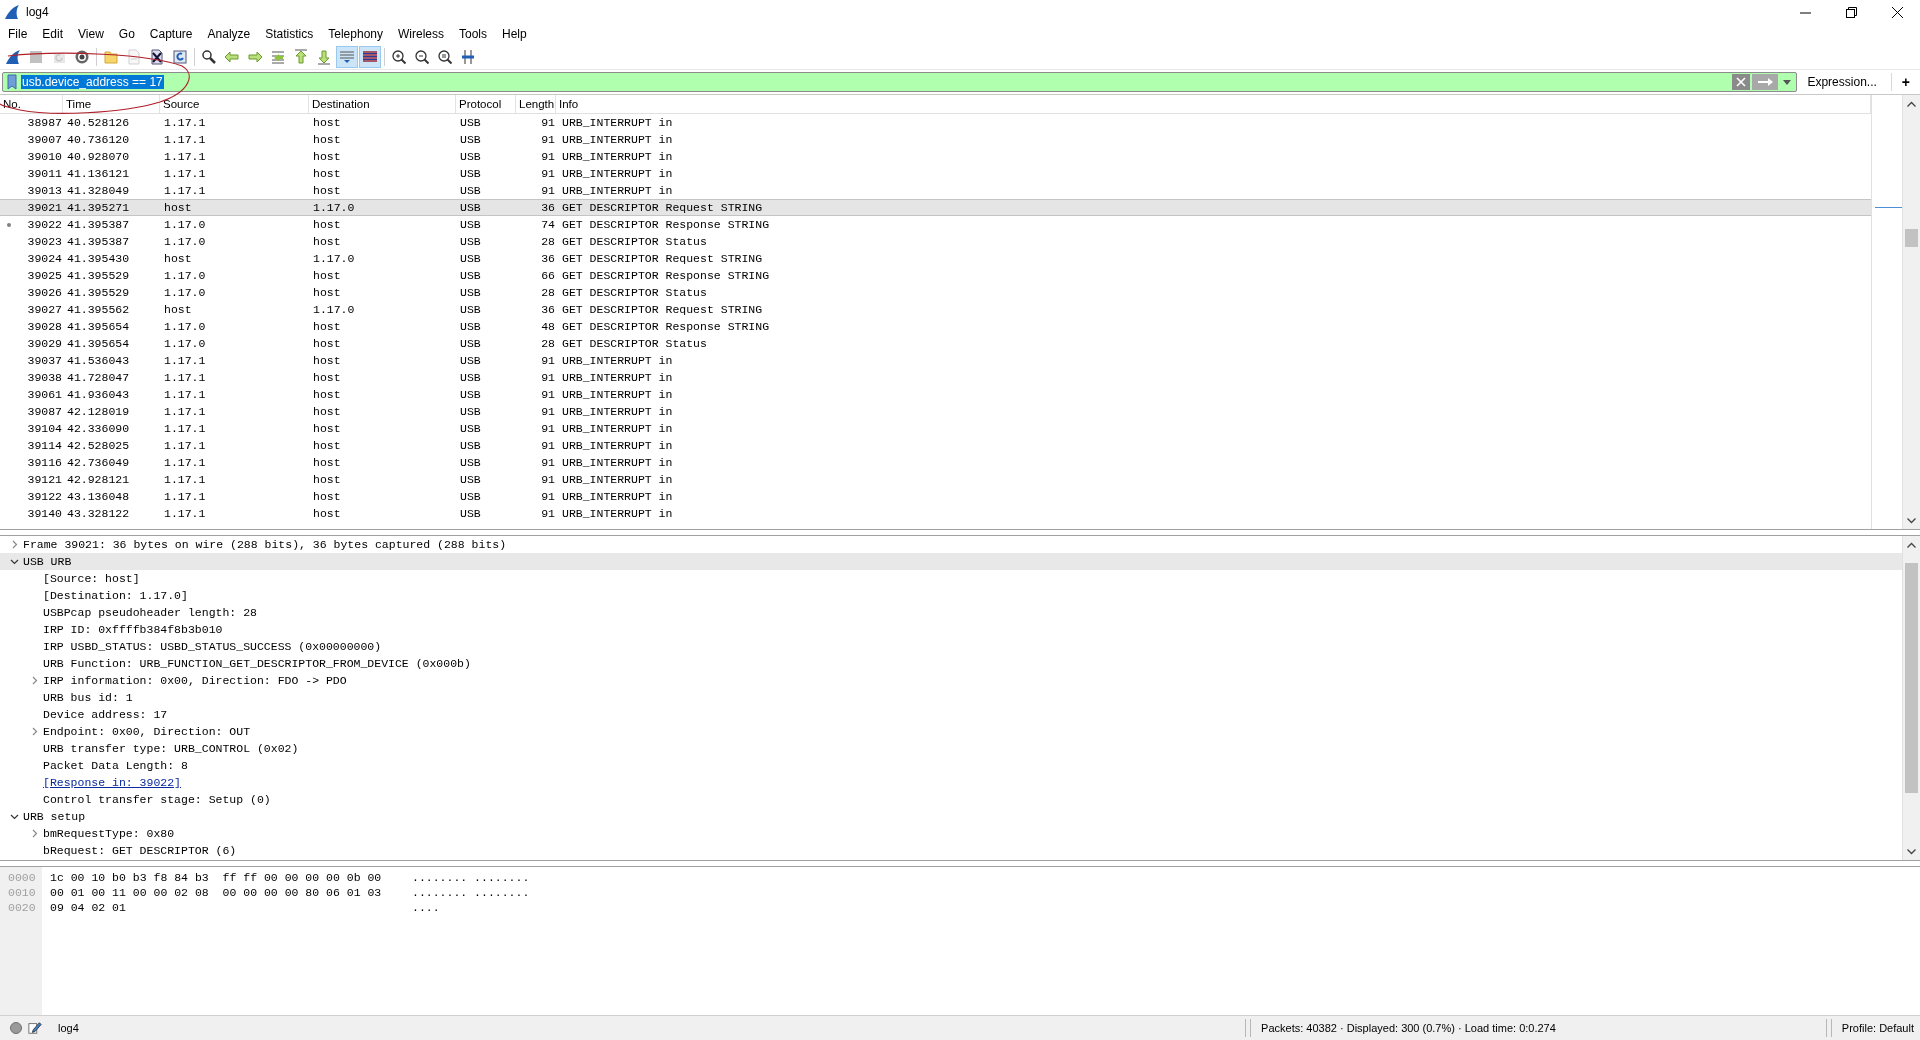 The height and width of the screenshot is (1040, 1920). Describe the element at coordinates (98, 241) in the screenshot. I see `table-cell-text: 41.395387` at that location.